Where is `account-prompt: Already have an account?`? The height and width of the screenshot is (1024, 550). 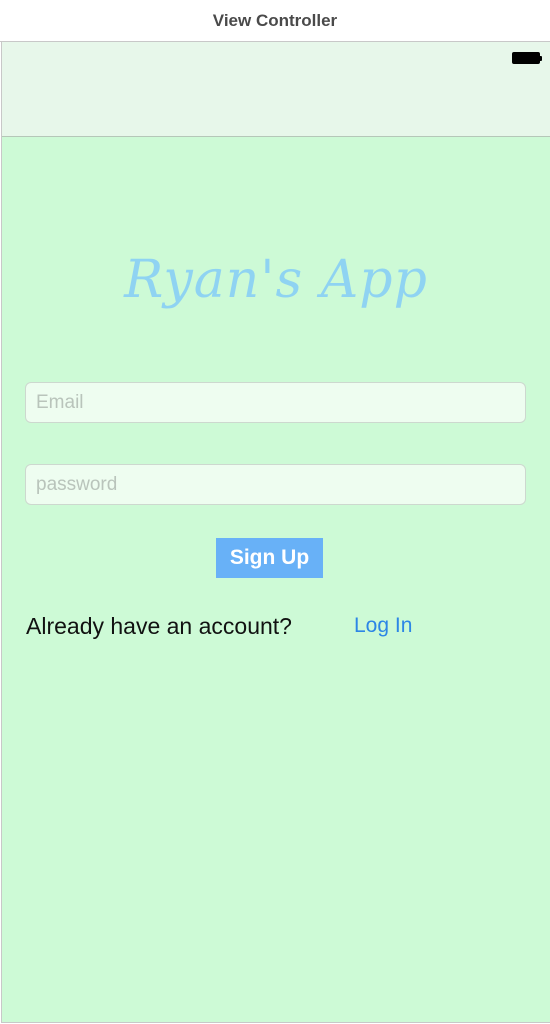
account-prompt: Already have an account? is located at coordinates (159, 626).